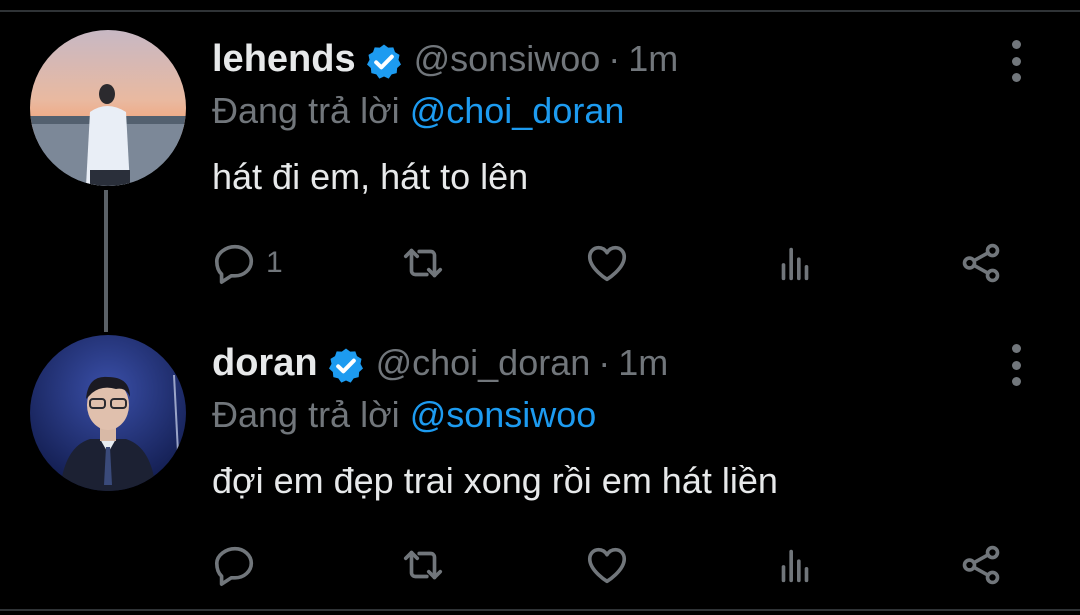  I want to click on tweet-header: lehends @sonsiwoo · 1m, so click(445, 62).